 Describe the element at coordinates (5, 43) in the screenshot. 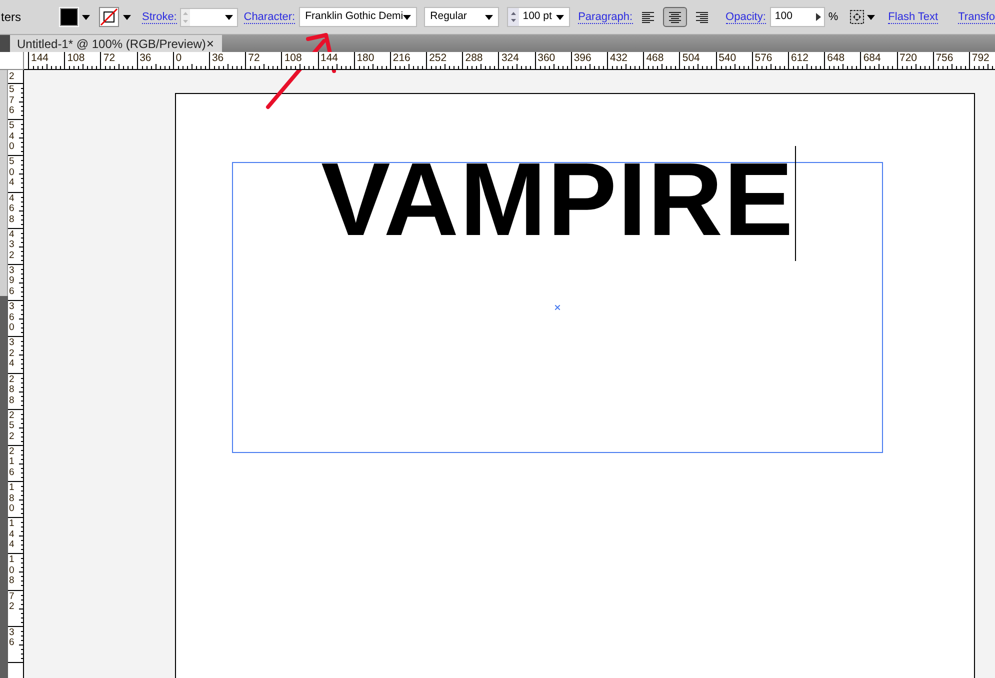

I see `panel-edge` at that location.